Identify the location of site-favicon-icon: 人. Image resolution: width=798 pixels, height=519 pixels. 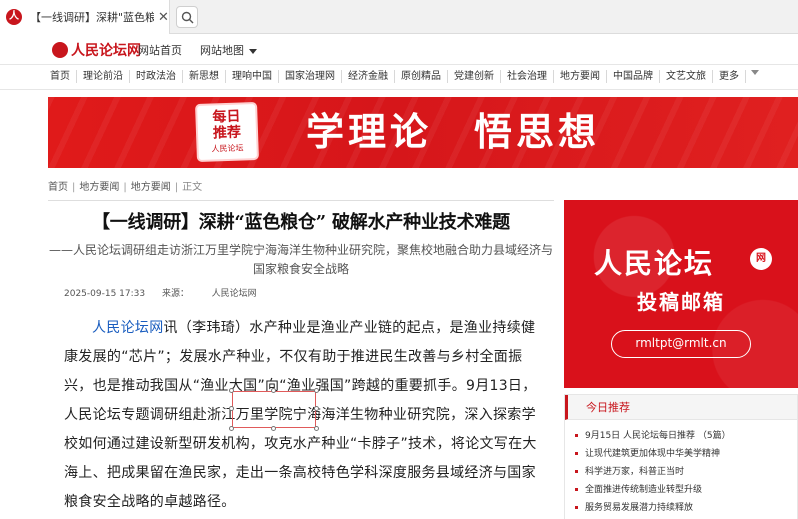
(14, 17).